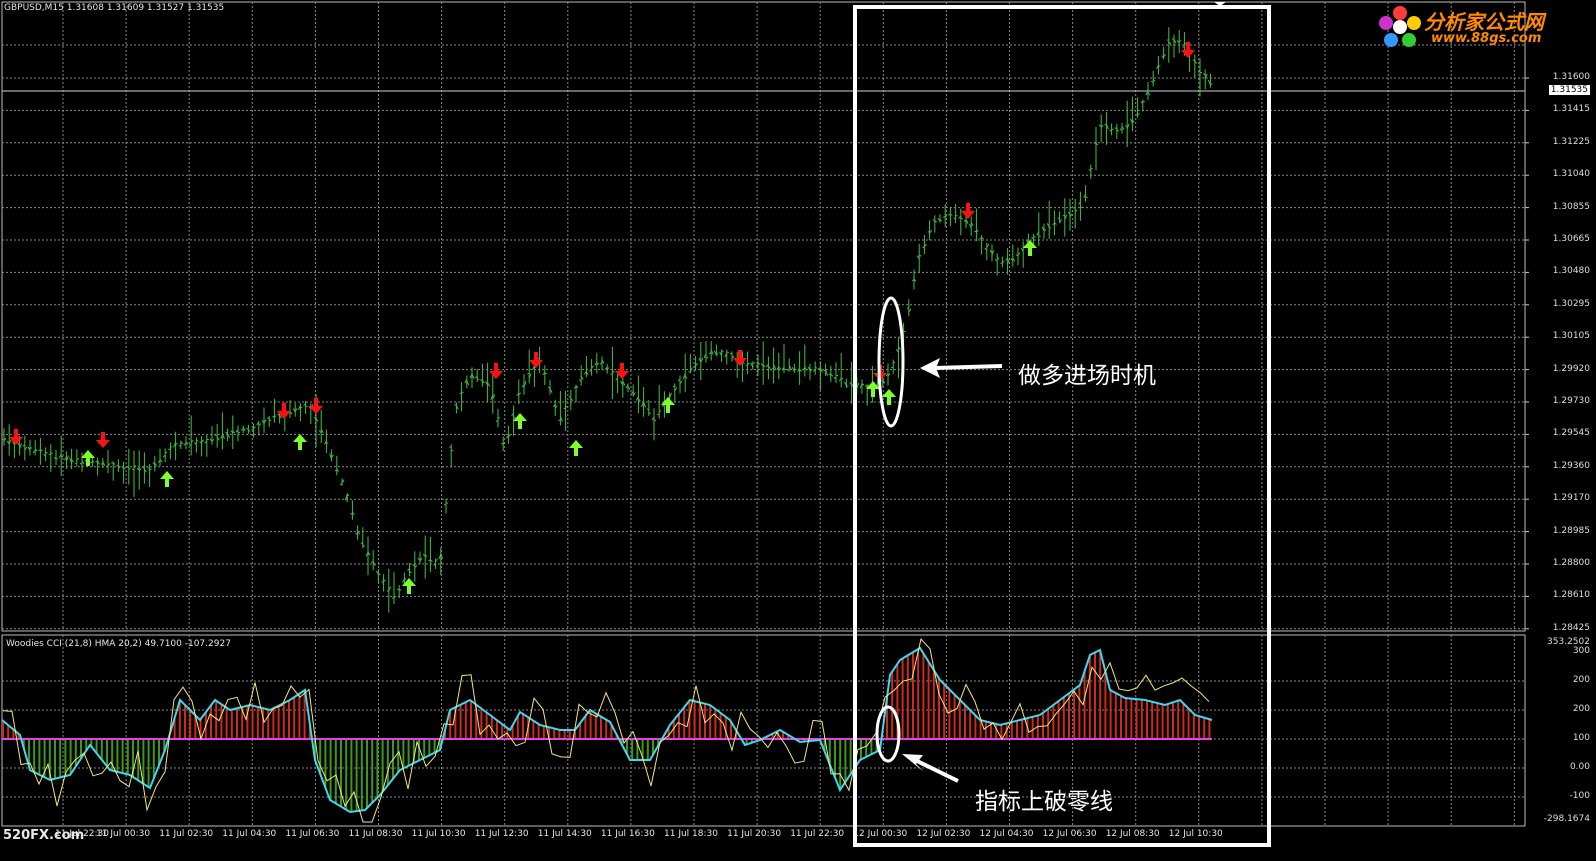 This screenshot has width=1596, height=861. Describe the element at coordinates (312, 834) in the screenshot. I see `time-label: 11 Jul 06:30` at that location.